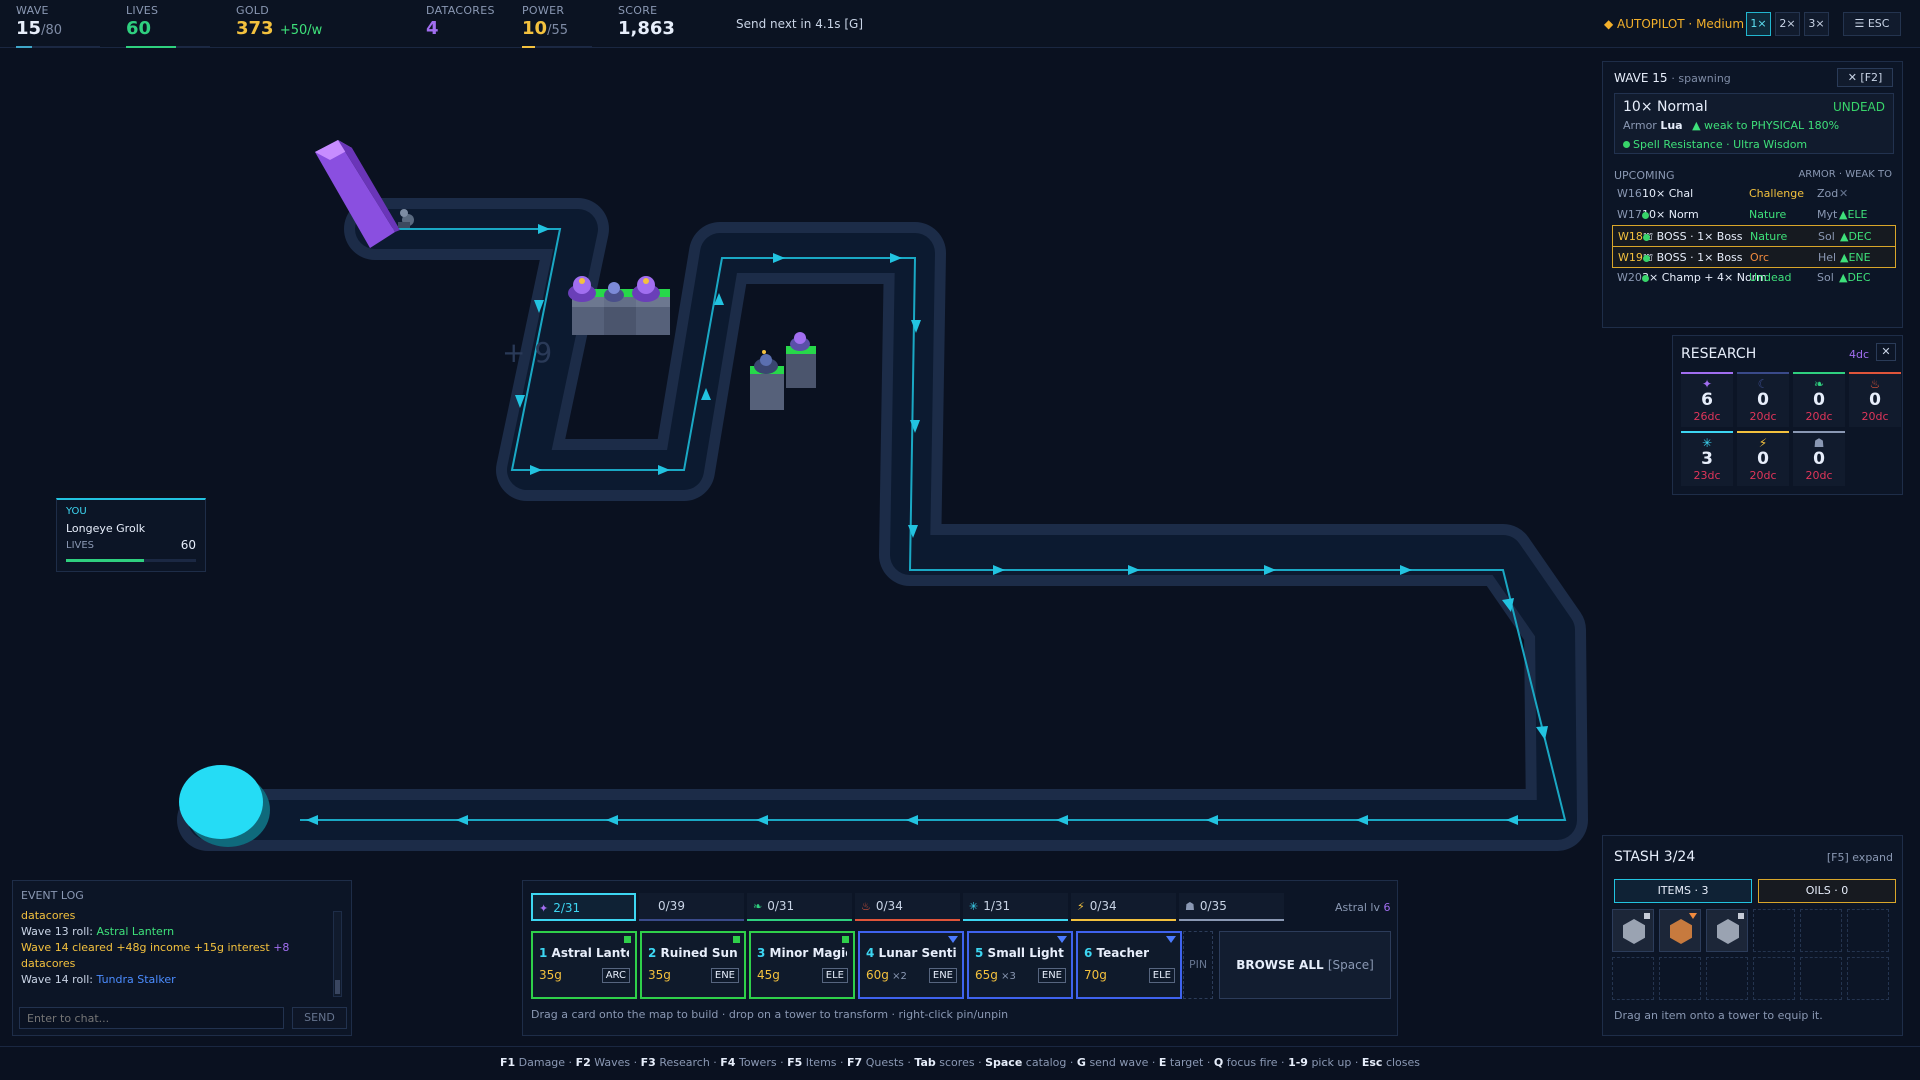  Describe the element at coordinates (584, 965) in the screenshot. I see `tower-card: 1 Astral Lantern 35g ARC` at that location.